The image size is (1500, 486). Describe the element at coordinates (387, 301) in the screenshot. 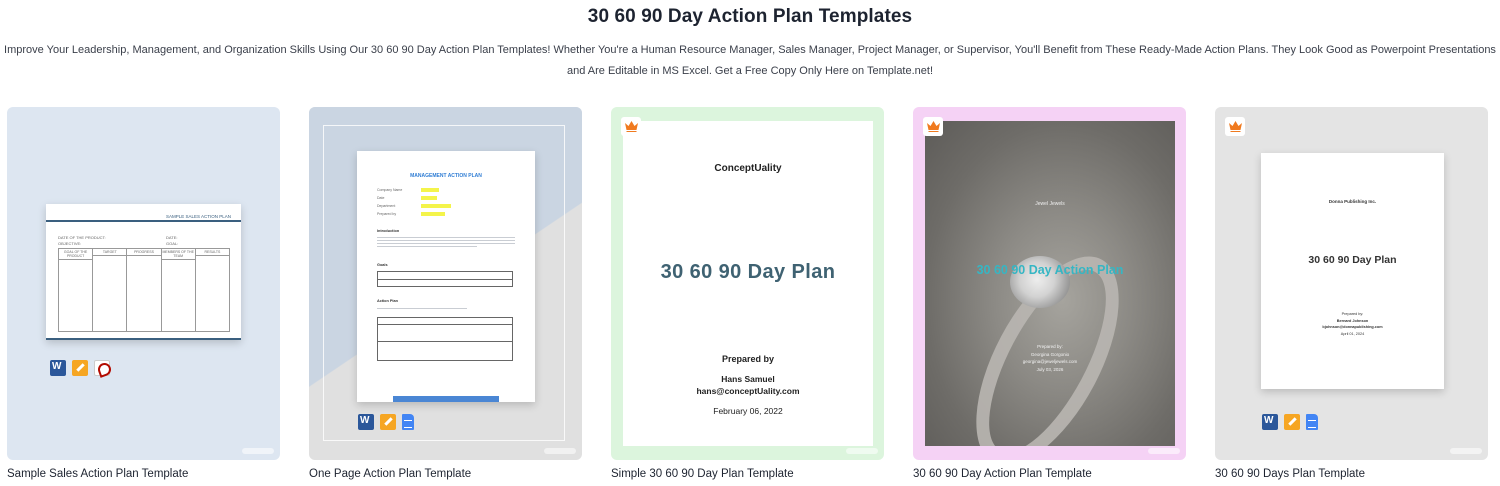

I see `section-label: Action Plan` at that location.